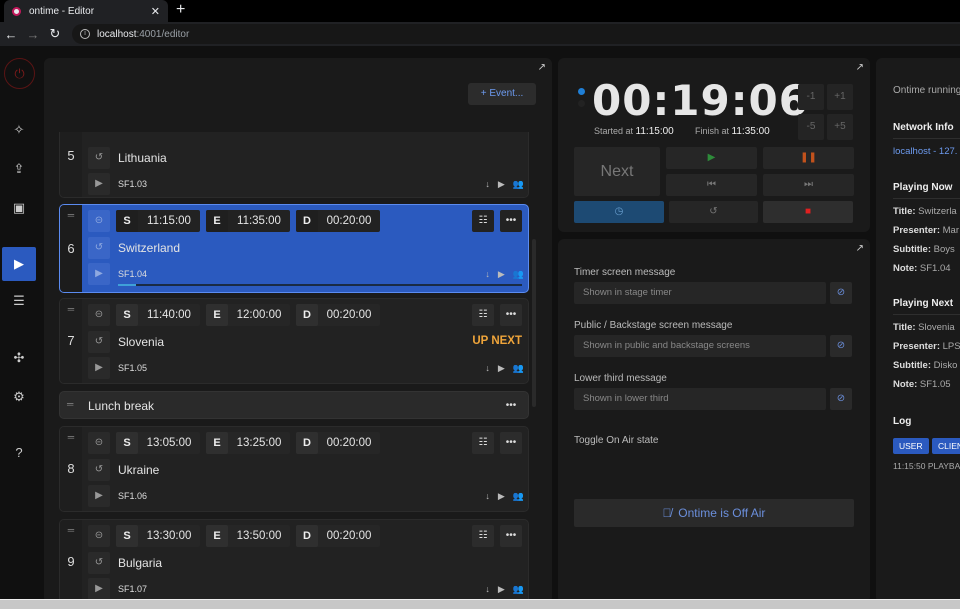  What do you see at coordinates (248, 221) in the screenshot?
I see `end-time-field: E 11:35:00` at bounding box center [248, 221].